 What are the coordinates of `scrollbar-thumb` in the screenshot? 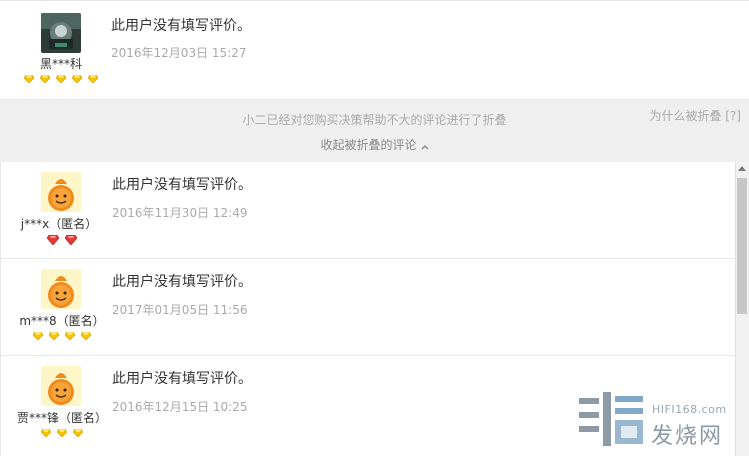 It's located at (742, 246).